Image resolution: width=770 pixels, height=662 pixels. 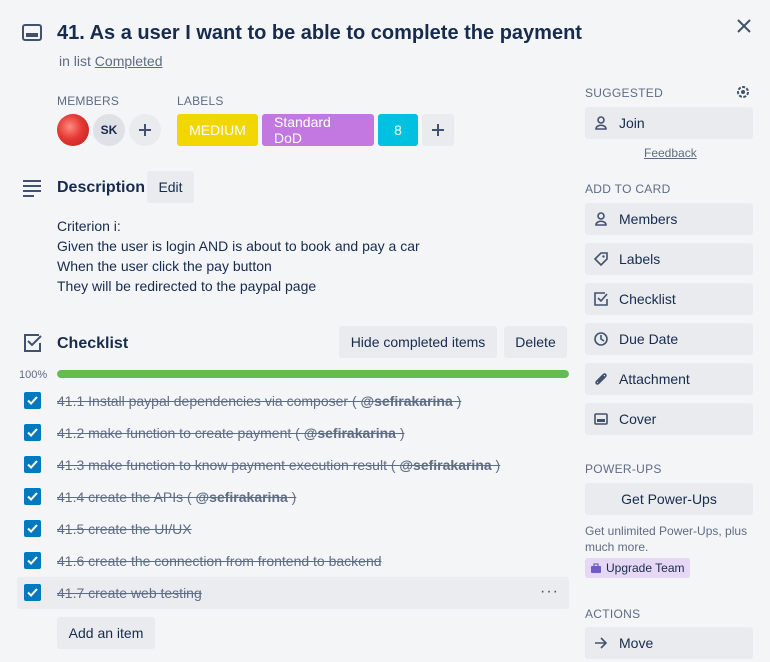 I want to click on avatar, so click(x=73, y=130).